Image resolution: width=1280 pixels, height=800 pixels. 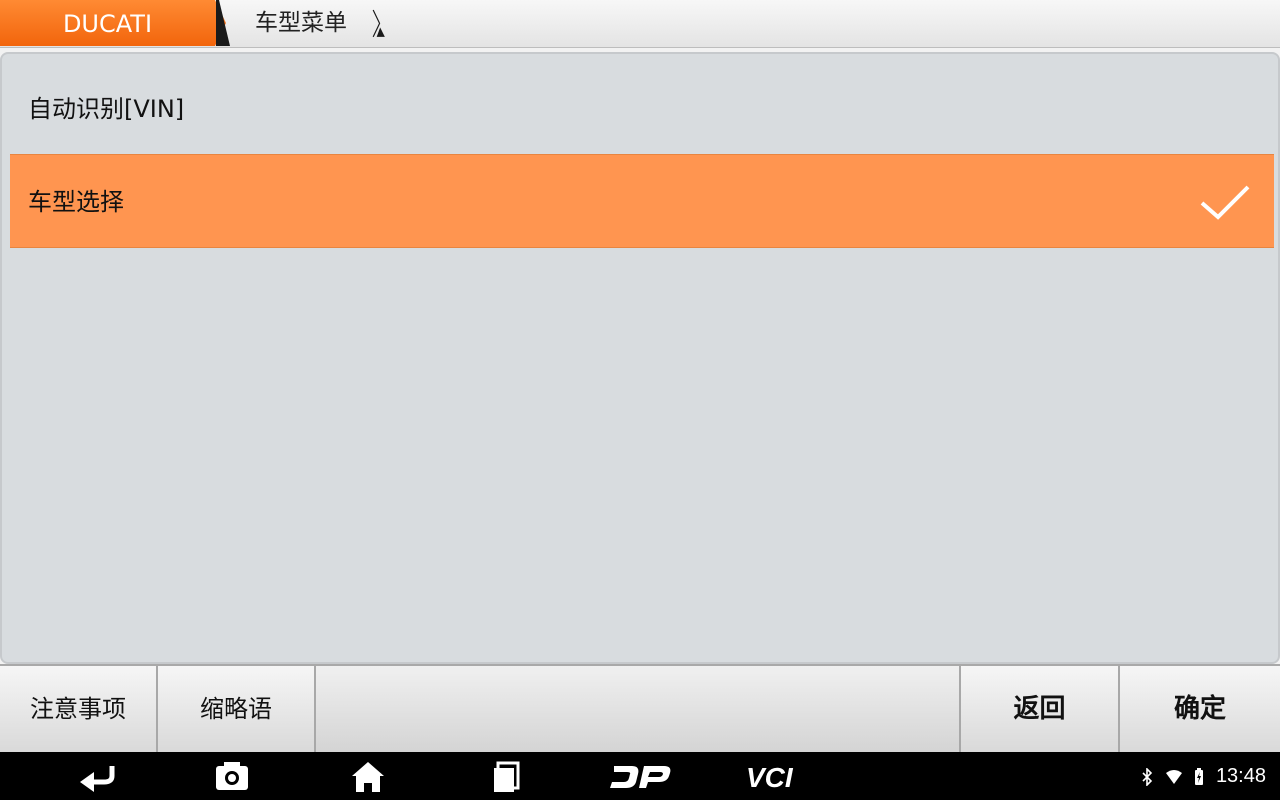 What do you see at coordinates (1200, 709) in the screenshot?
I see `confirm-button: 确定` at bounding box center [1200, 709].